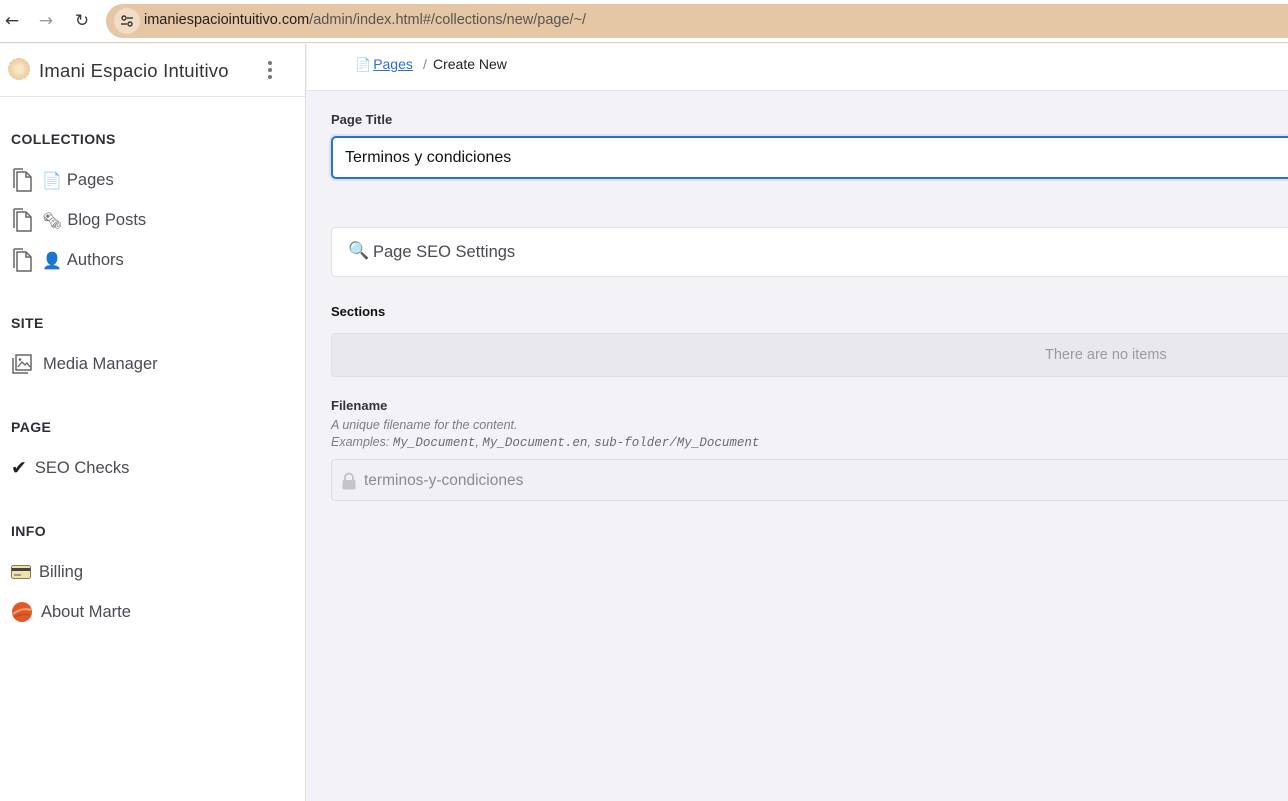 The image size is (1288, 801). Describe the element at coordinates (90, 179) in the screenshot. I see `sidebar-item-label: Pages` at that location.